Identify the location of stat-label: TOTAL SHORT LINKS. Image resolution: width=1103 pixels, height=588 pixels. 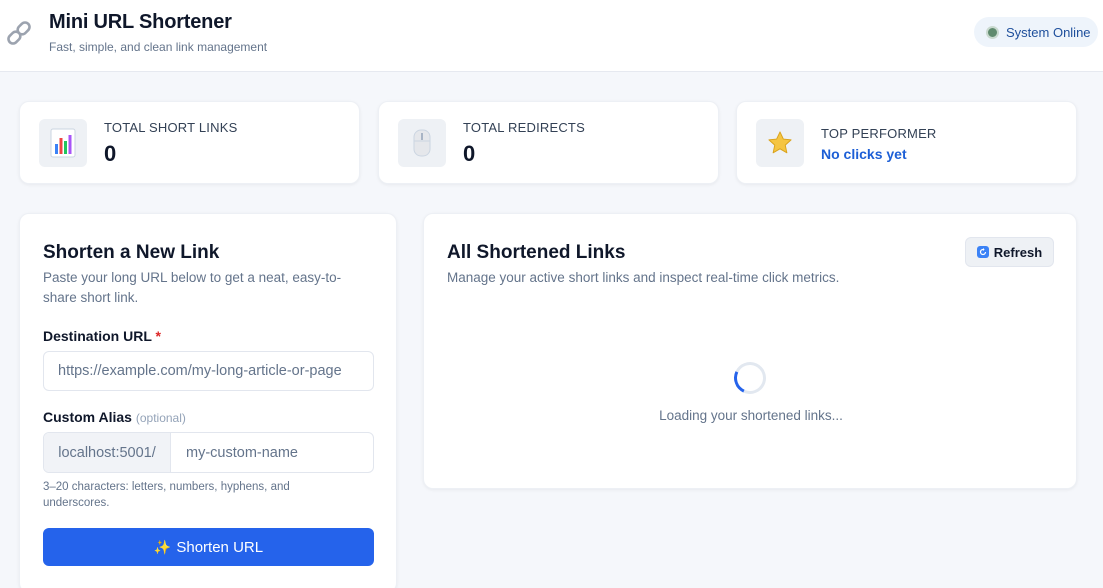
(171, 127).